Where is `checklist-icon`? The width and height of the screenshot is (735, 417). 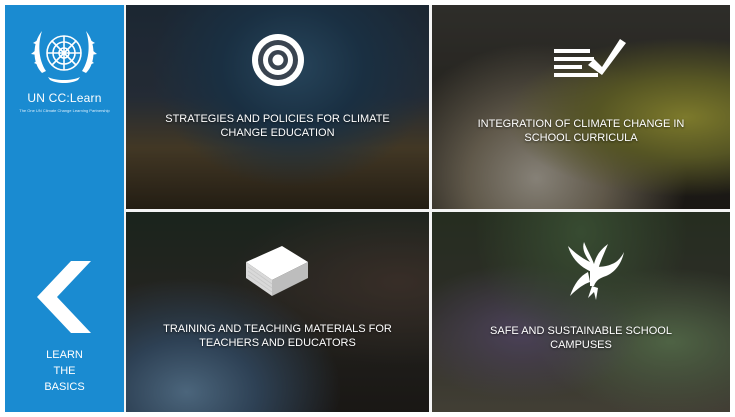
checklist-icon is located at coordinates (590, 58).